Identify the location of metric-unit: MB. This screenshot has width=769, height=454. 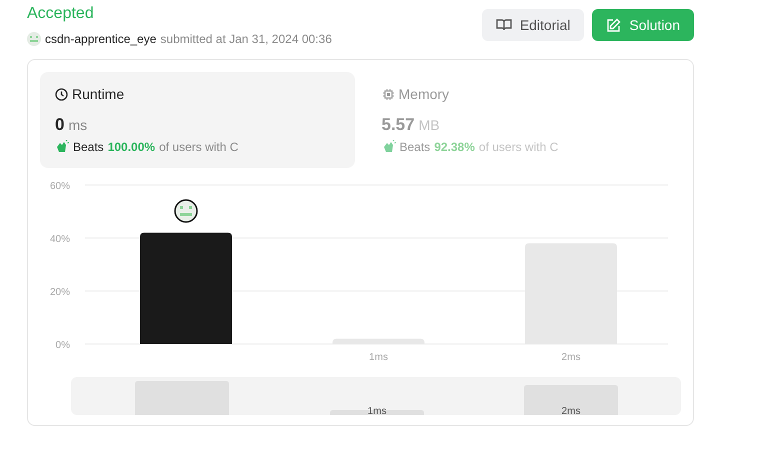
(429, 125).